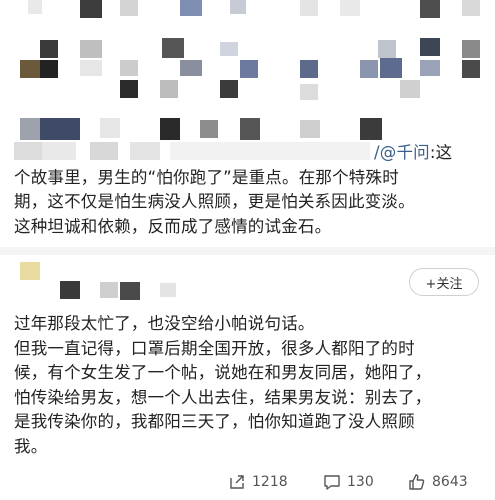  I want to click on share-icon, so click(237, 482).